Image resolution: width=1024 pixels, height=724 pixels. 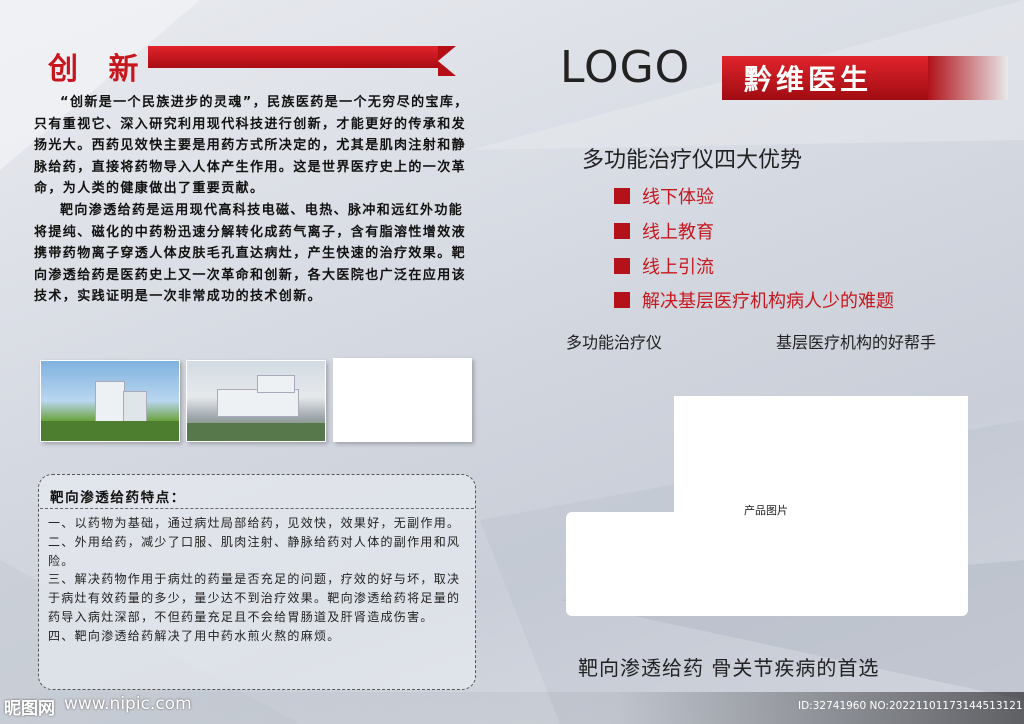 I want to click on product-image-label: 产品图片, so click(x=766, y=510).